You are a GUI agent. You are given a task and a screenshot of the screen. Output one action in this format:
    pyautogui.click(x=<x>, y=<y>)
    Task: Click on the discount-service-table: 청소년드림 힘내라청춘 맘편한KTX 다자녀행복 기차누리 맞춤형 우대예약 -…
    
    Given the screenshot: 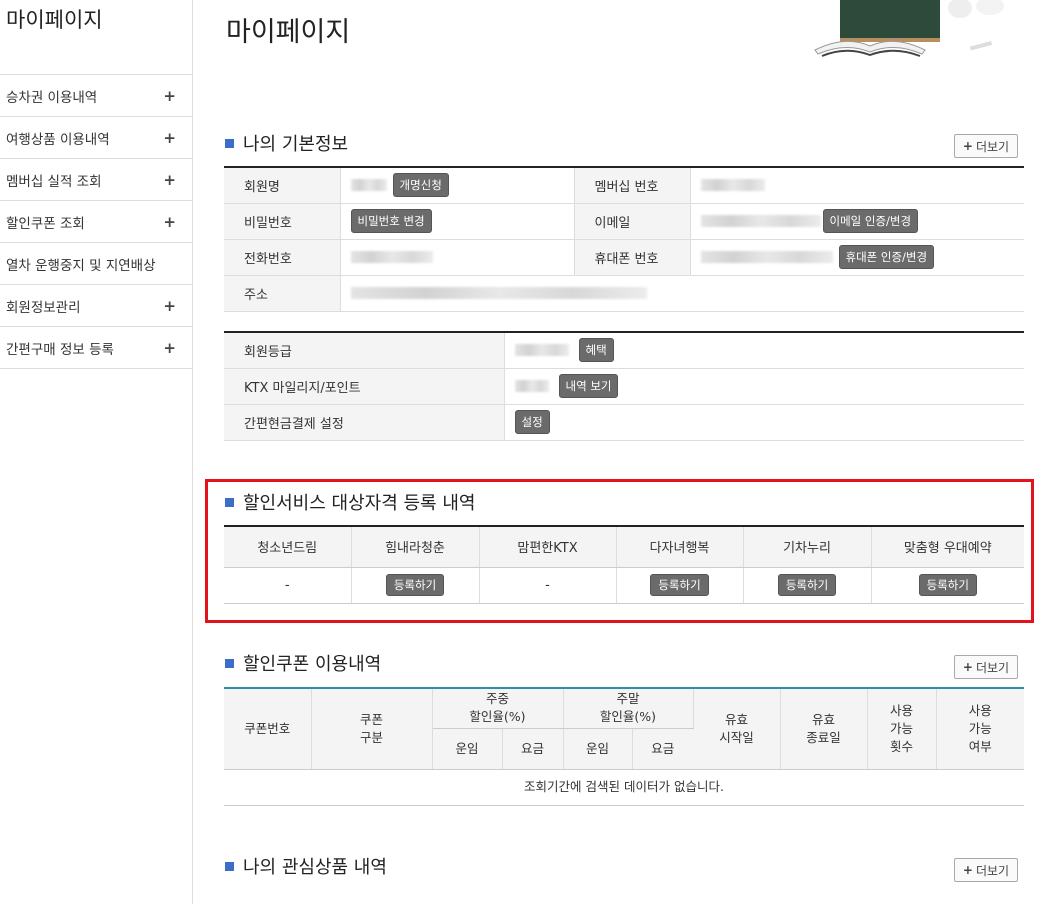 What is the action you would take?
    pyautogui.click(x=624, y=564)
    